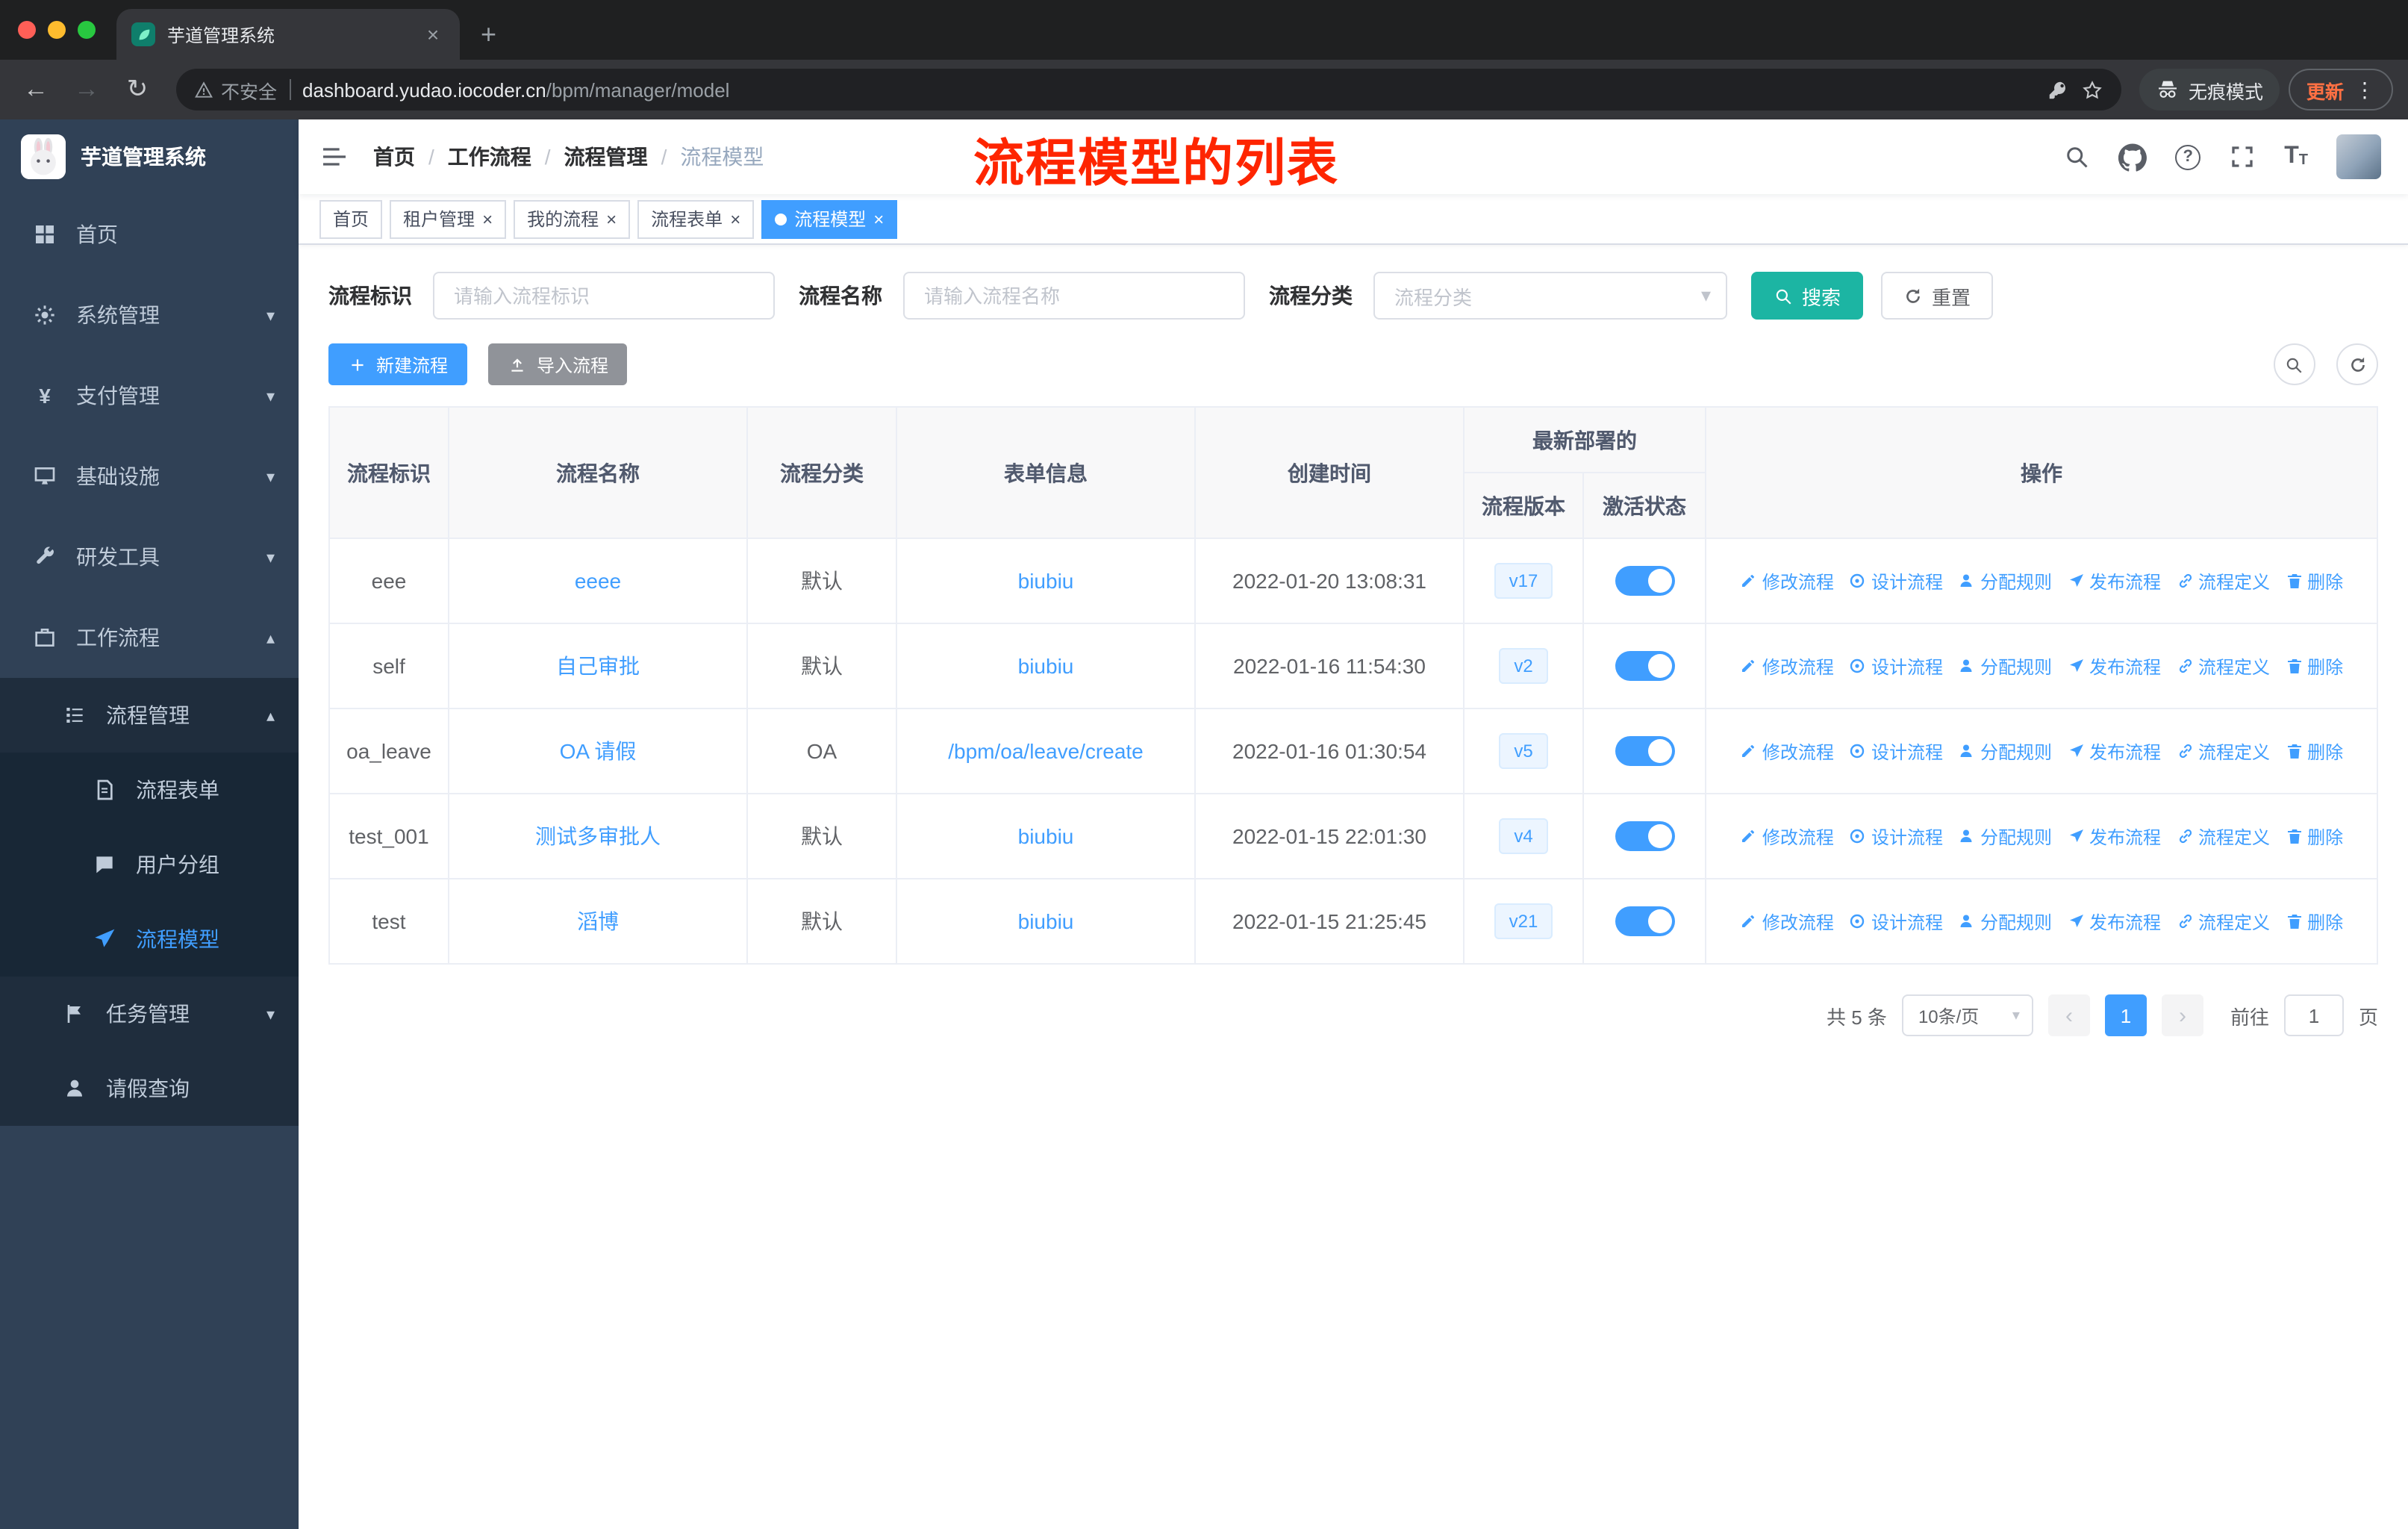 The width and height of the screenshot is (2408, 1529). Describe the element at coordinates (288, 34) in the screenshot. I see `browser-tab: 芋道管理系统 ×` at that location.